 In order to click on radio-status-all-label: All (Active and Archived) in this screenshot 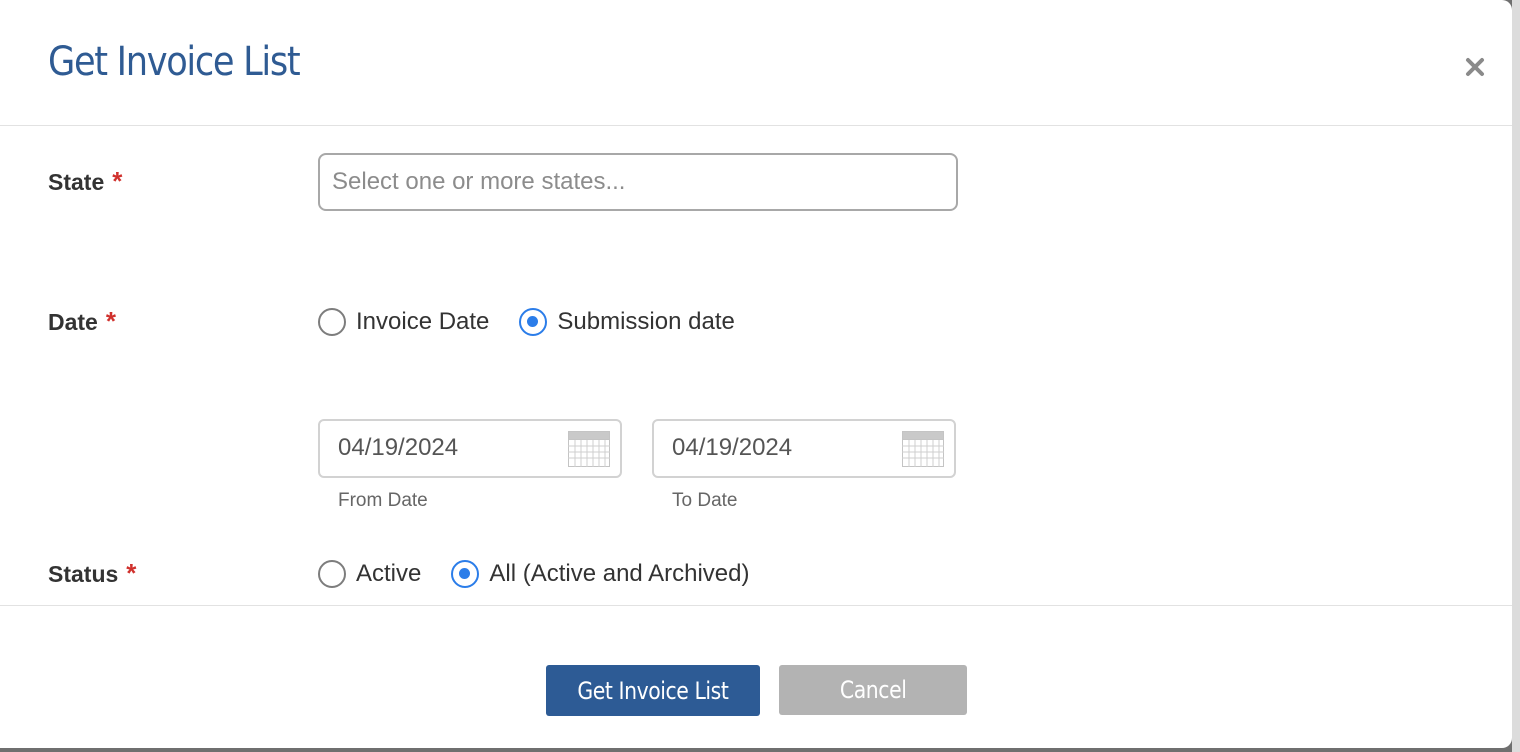, I will do `click(619, 573)`.